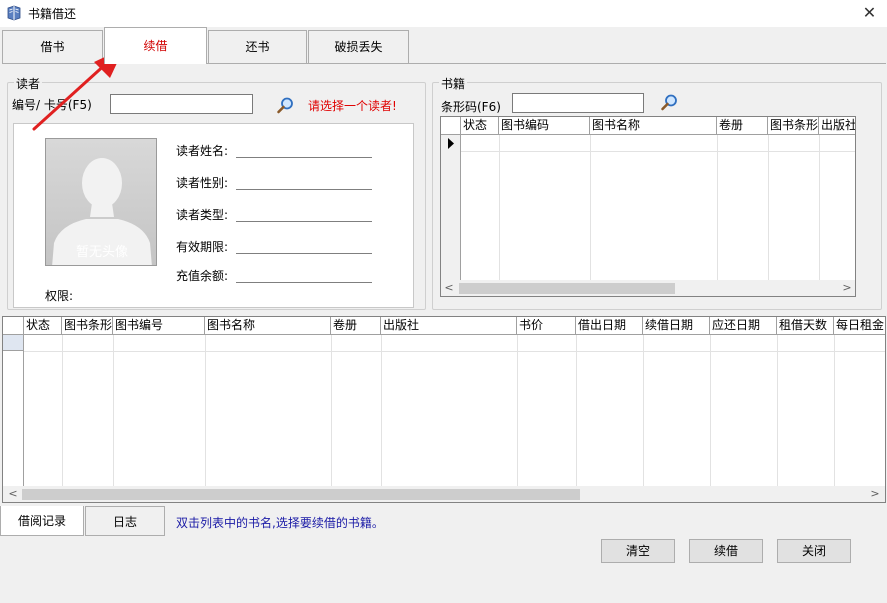 The width and height of the screenshot is (887, 603). I want to click on records-grid-scroll-thumb, so click(301, 494).